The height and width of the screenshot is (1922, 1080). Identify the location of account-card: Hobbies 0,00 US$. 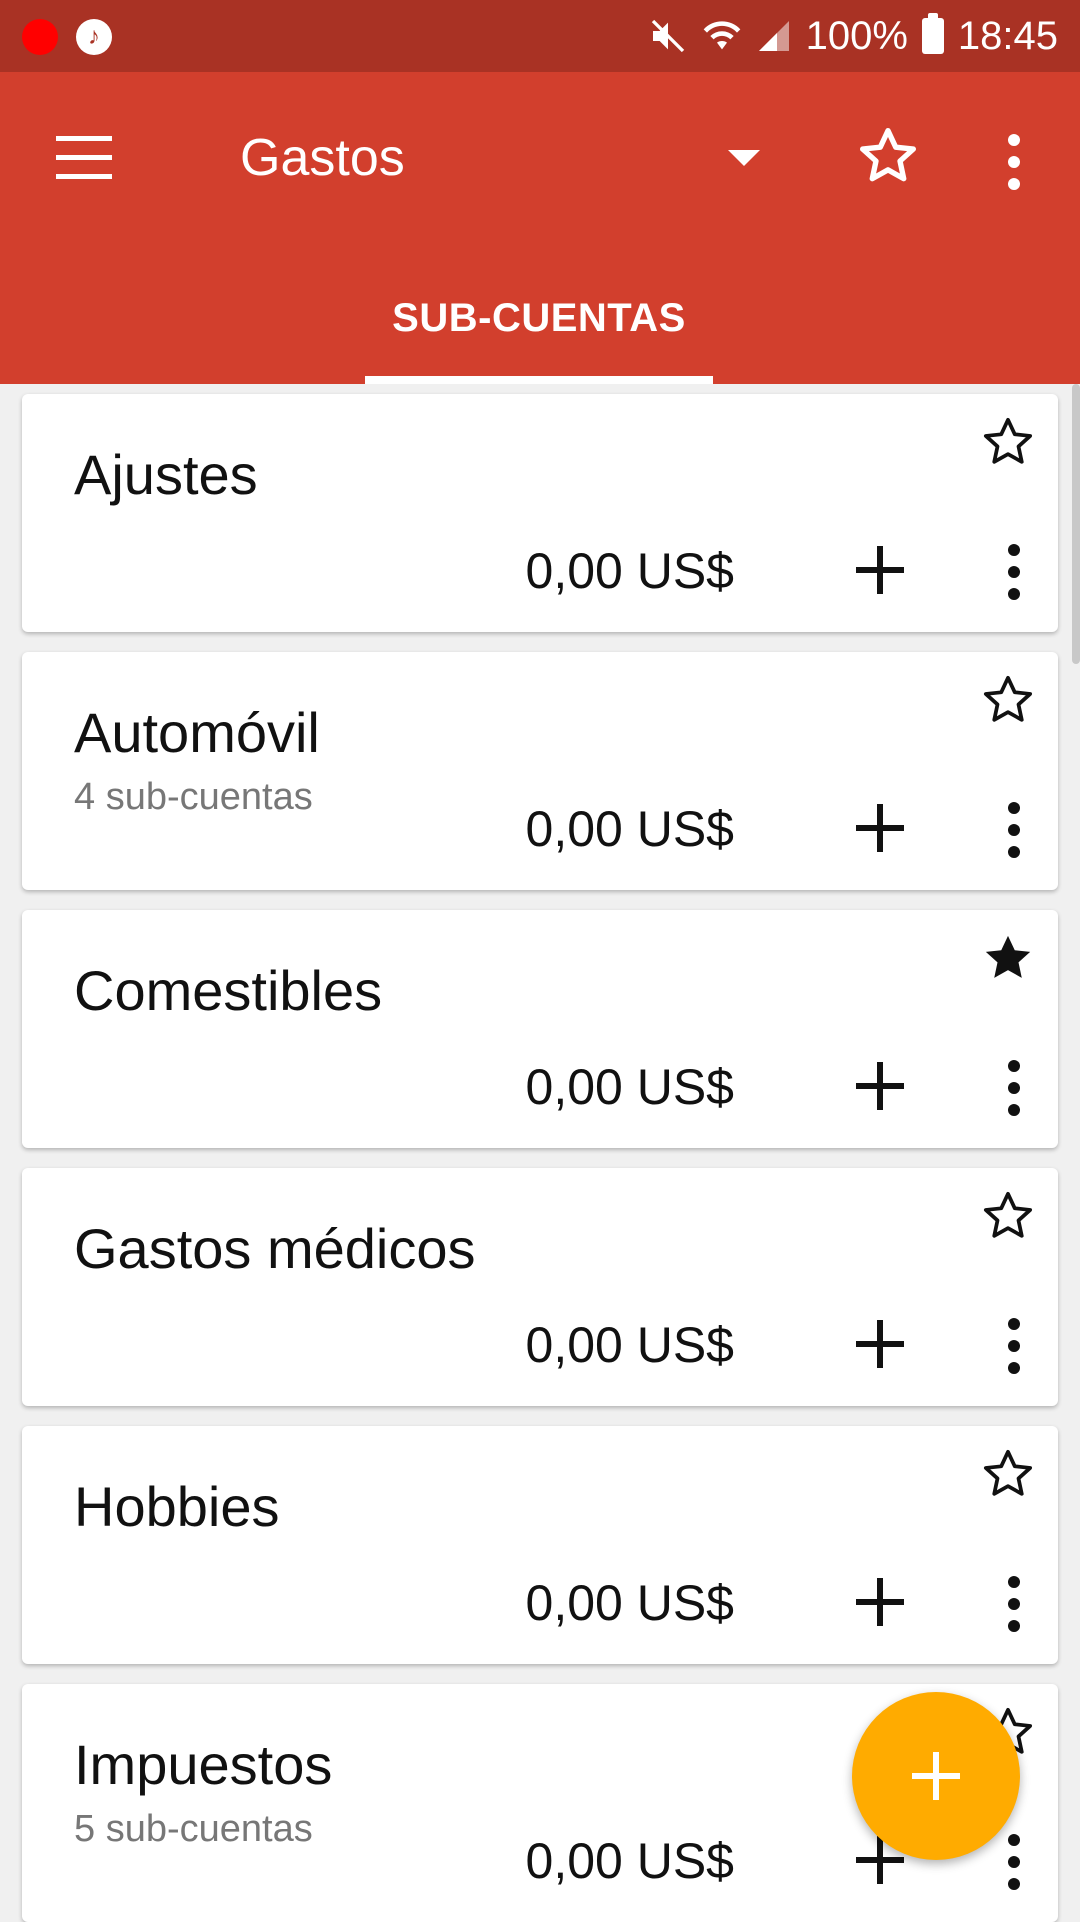
(540, 1545).